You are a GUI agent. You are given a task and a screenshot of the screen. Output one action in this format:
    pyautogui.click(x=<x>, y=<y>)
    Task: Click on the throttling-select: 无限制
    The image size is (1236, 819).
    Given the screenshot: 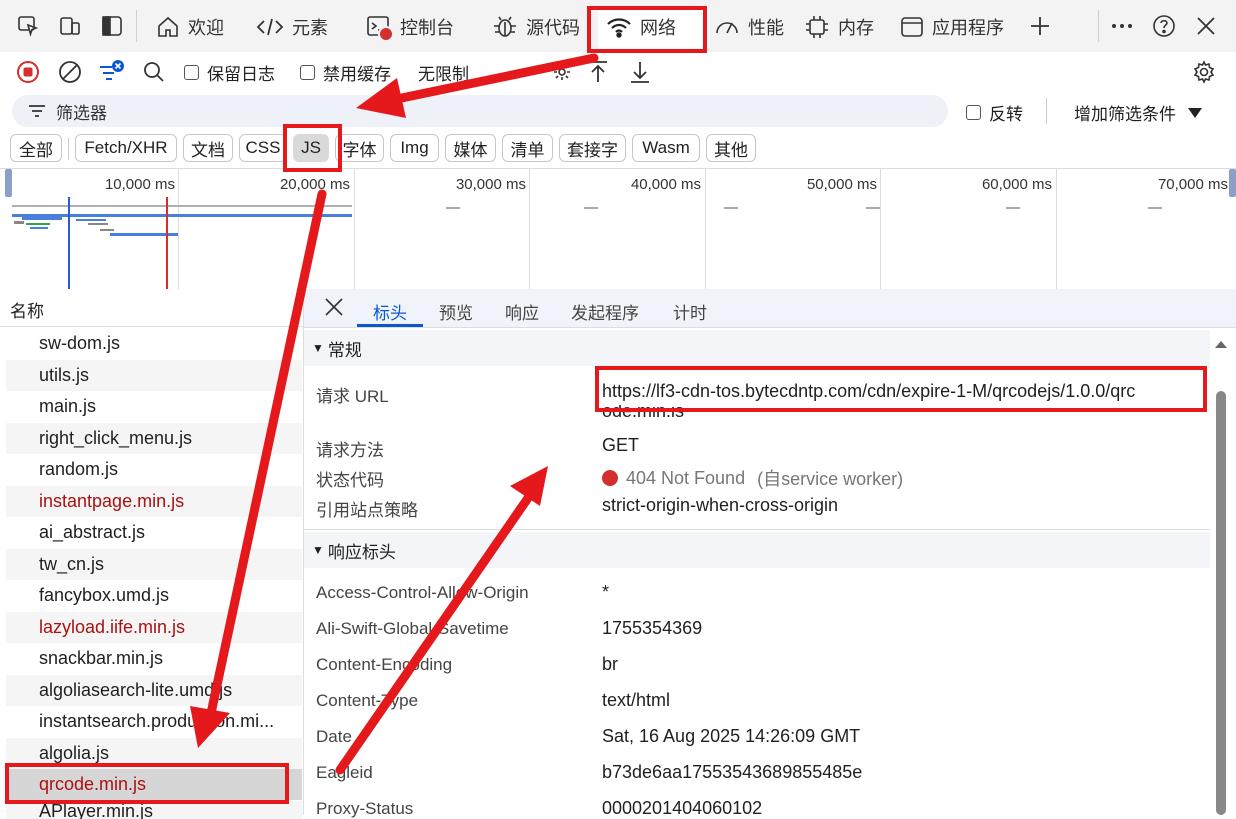 What is the action you would take?
    pyautogui.click(x=443, y=72)
    